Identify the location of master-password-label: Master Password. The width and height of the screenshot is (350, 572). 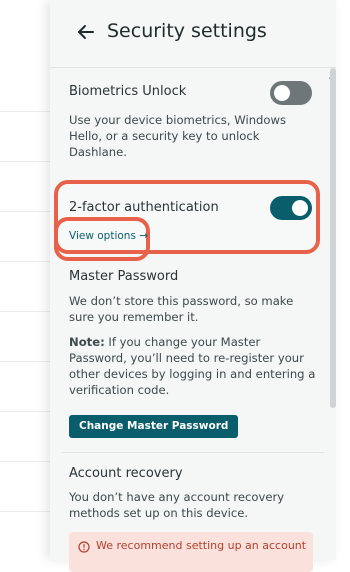
(124, 276).